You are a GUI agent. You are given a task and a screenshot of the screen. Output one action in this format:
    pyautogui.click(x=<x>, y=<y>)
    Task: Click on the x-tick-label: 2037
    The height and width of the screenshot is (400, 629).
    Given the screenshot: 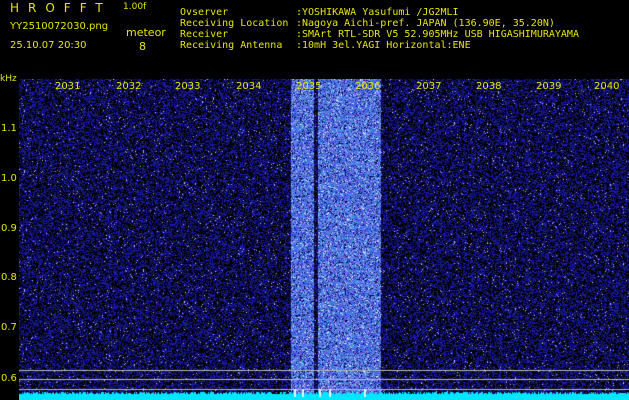 What is the action you would take?
    pyautogui.click(x=429, y=86)
    